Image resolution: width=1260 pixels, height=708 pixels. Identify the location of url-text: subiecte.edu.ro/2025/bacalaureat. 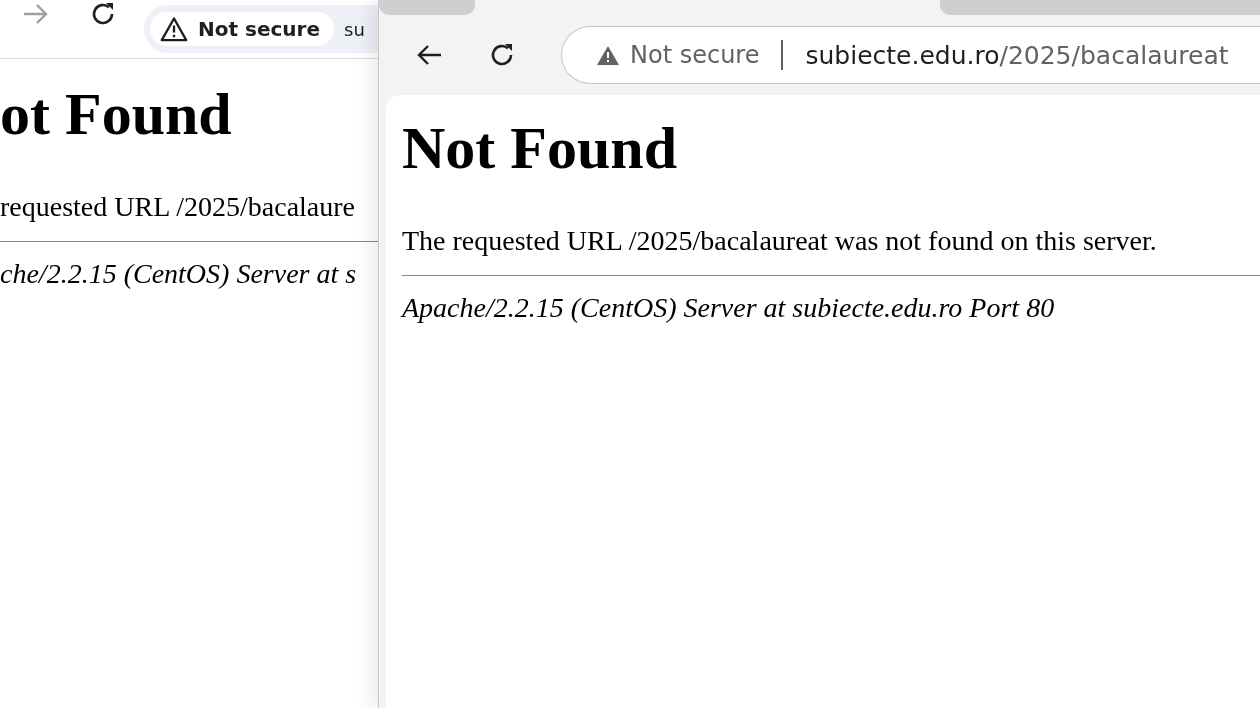
(1017, 55).